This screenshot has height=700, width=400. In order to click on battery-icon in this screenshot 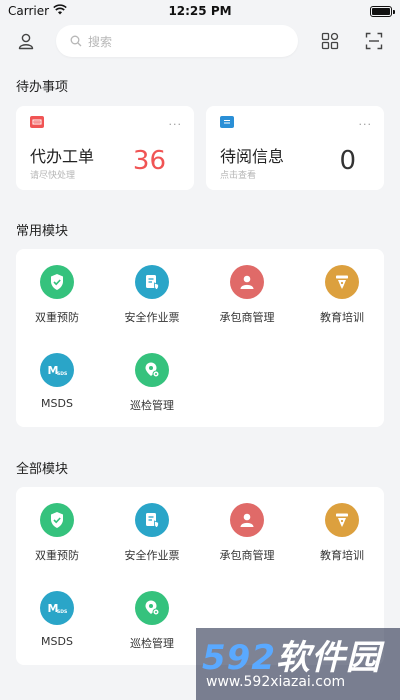, I will do `click(382, 11)`.